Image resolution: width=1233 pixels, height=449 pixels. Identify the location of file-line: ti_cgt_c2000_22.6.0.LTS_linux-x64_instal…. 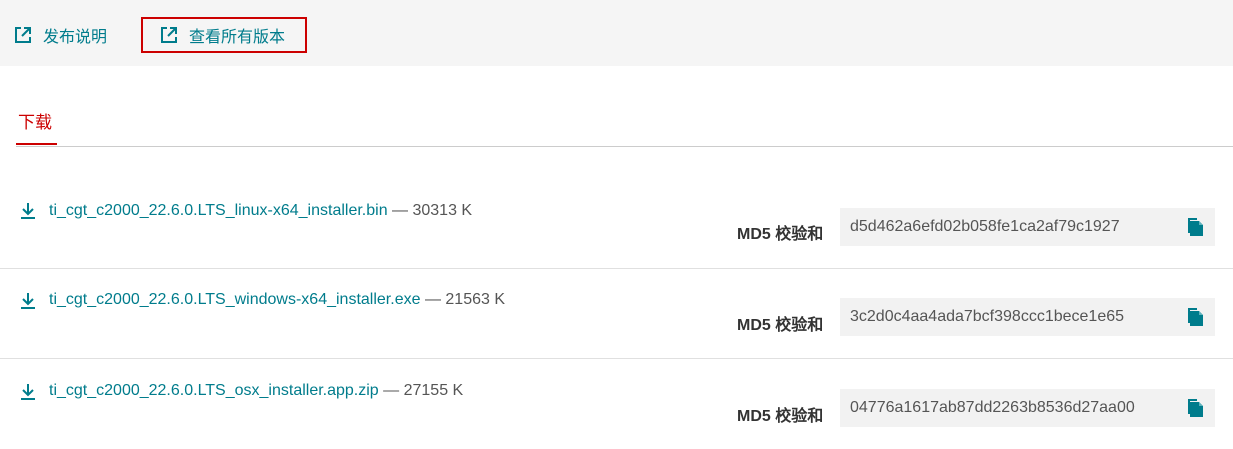
(260, 211).